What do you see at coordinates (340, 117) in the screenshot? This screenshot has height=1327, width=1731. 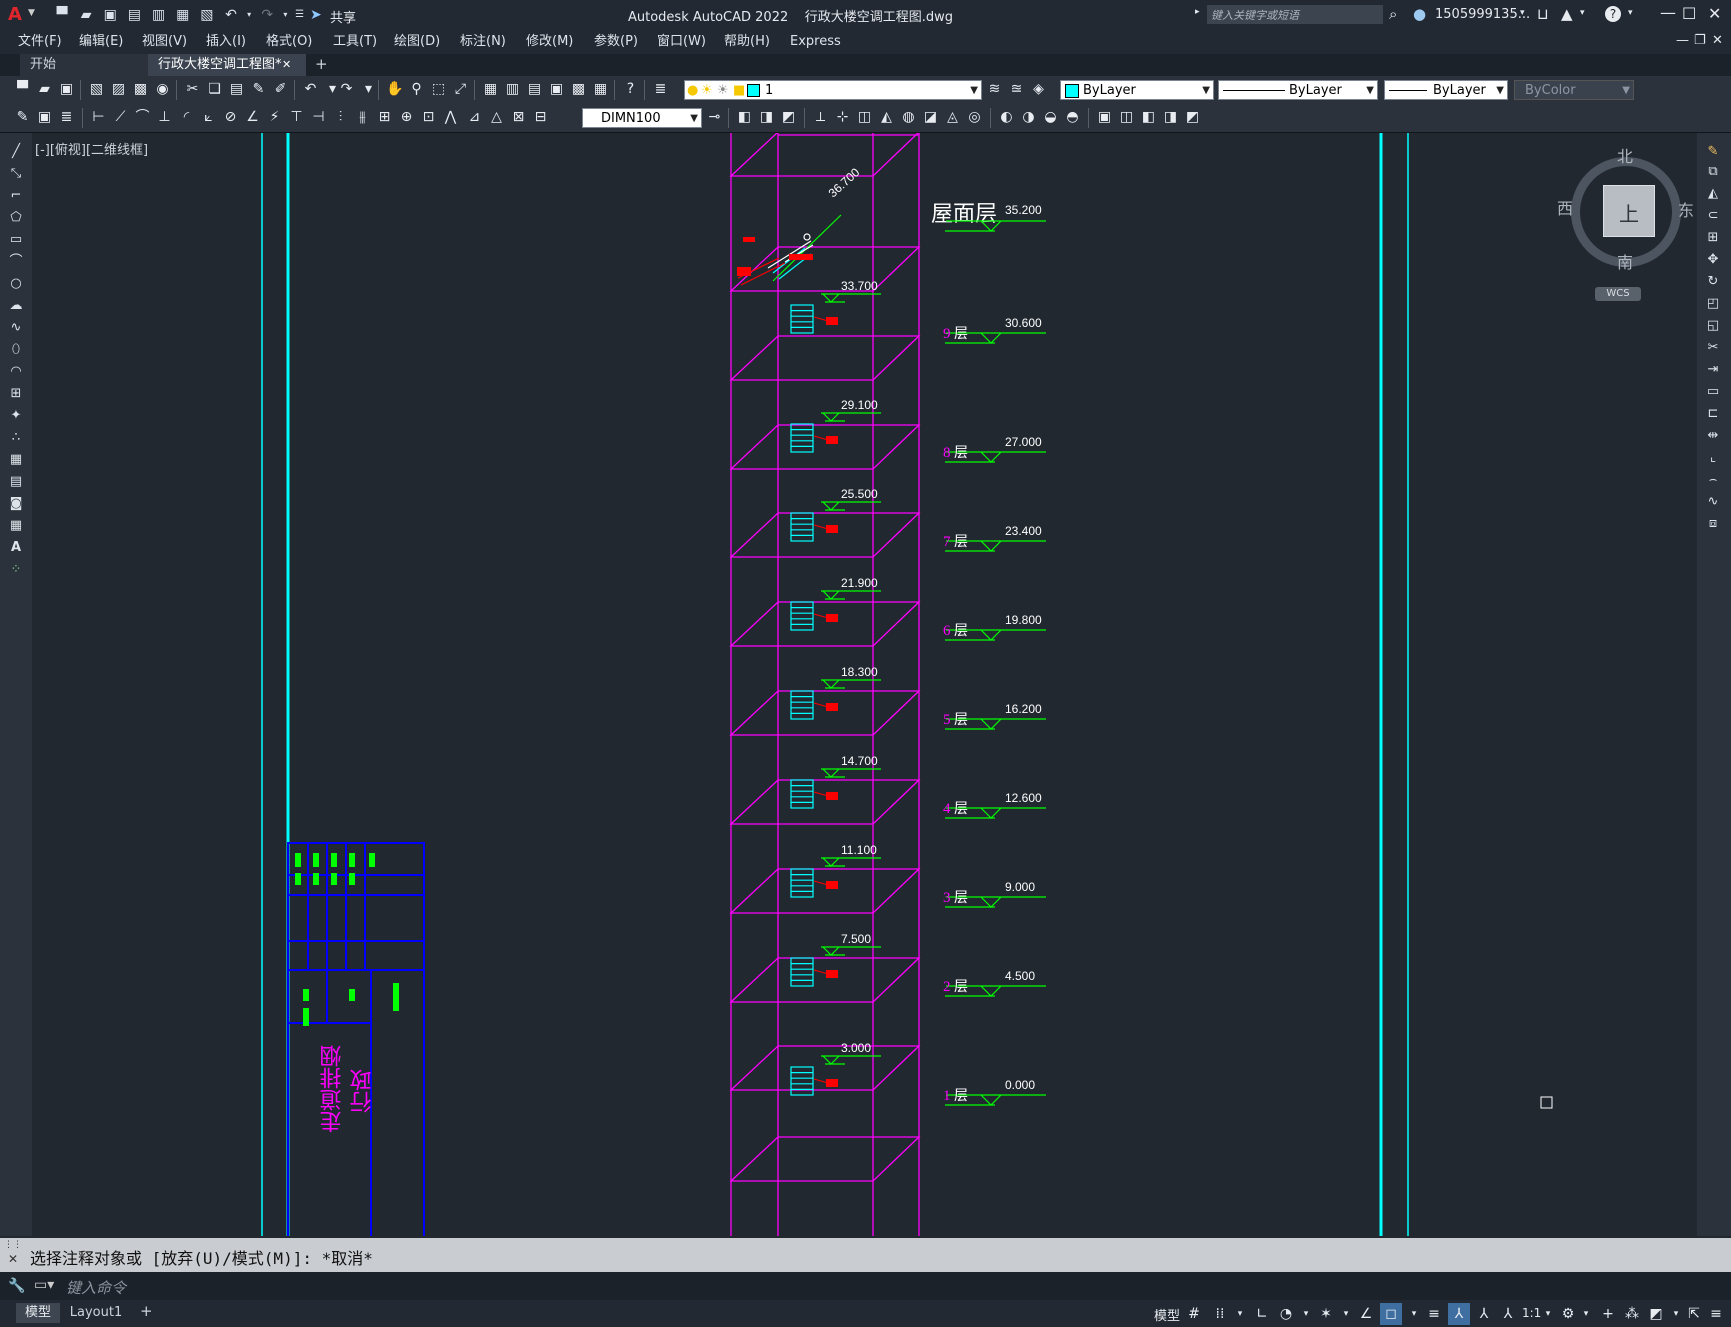 I see `dim-space-icon: ⫶` at bounding box center [340, 117].